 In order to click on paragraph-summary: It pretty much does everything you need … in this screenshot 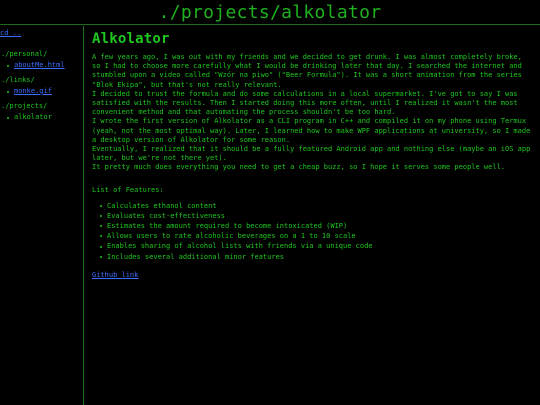, I will do `click(299, 167)`.